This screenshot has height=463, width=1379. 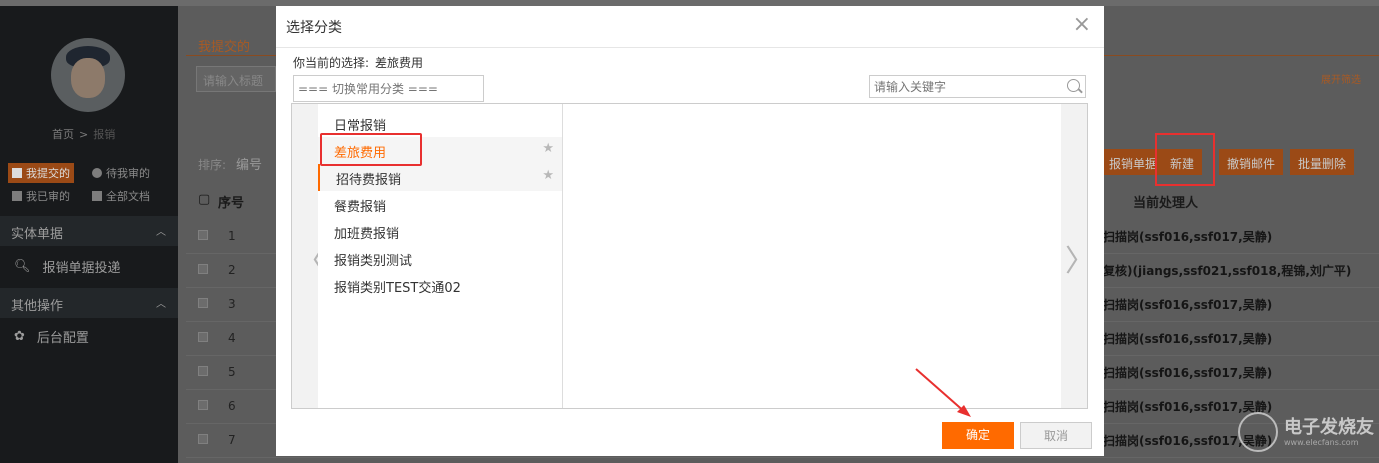 I want to click on watermark: 电子发烧友 www.elecfans.com, so click(x=1306, y=432).